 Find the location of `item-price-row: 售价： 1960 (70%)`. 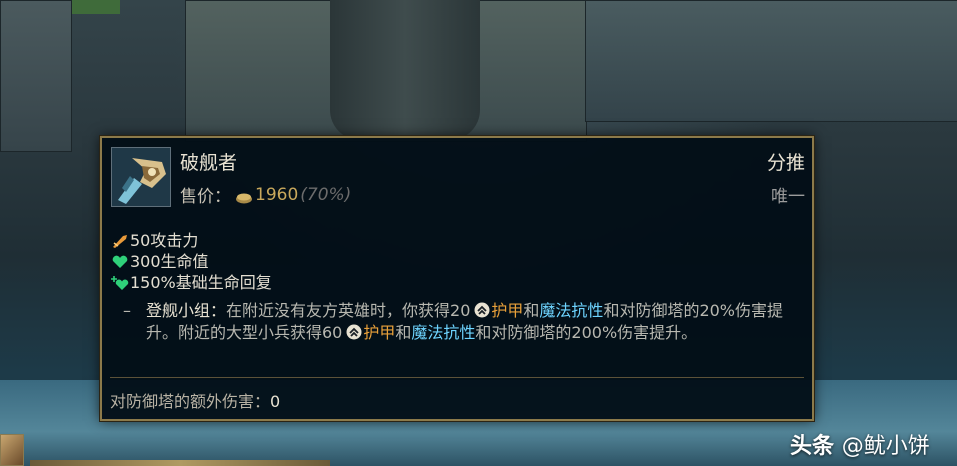

item-price-row: 售价： 1960 (70%) is located at coordinates (266, 195).